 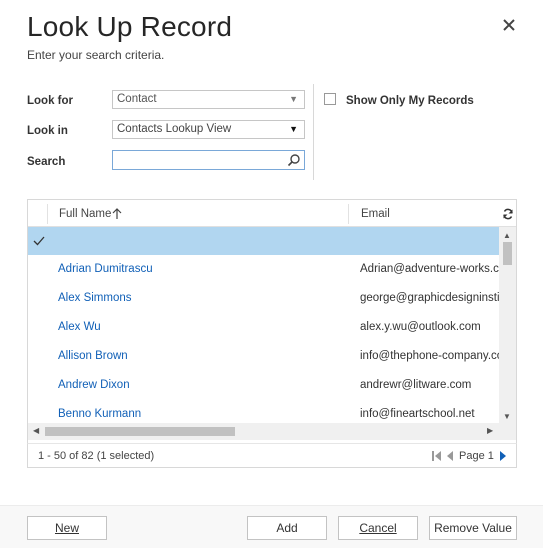 I want to click on remove-value-button-label: Remove Value, so click(x=473, y=528).